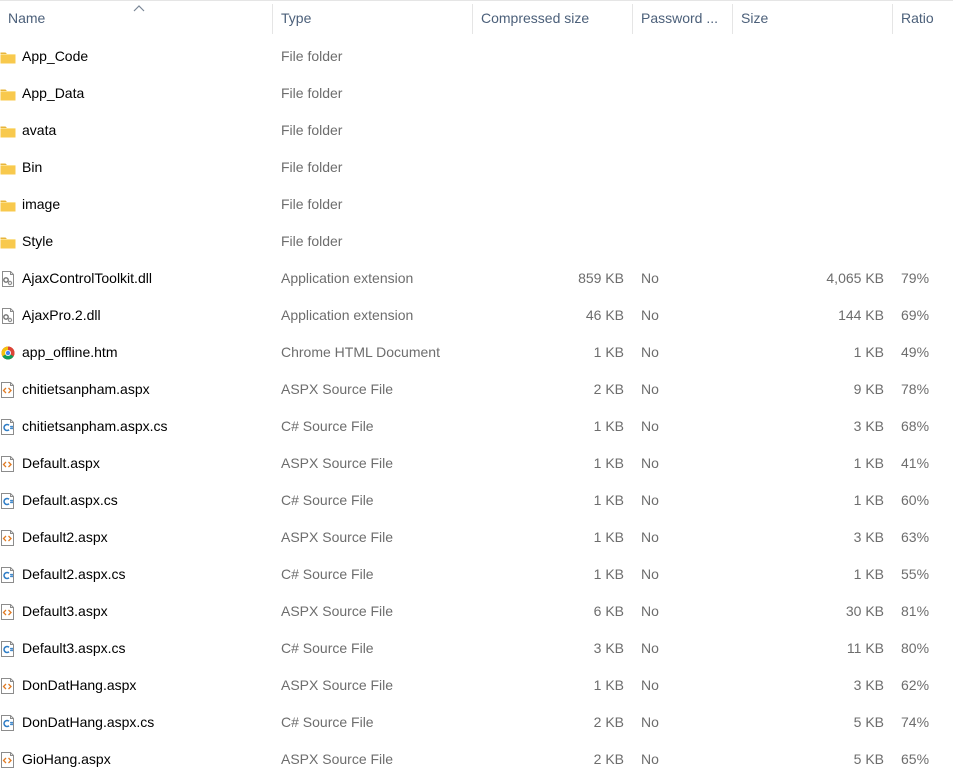 This screenshot has height=774, width=953. What do you see at coordinates (553, 19) in the screenshot?
I see `column-header-compressed-size: Compressed size` at bounding box center [553, 19].